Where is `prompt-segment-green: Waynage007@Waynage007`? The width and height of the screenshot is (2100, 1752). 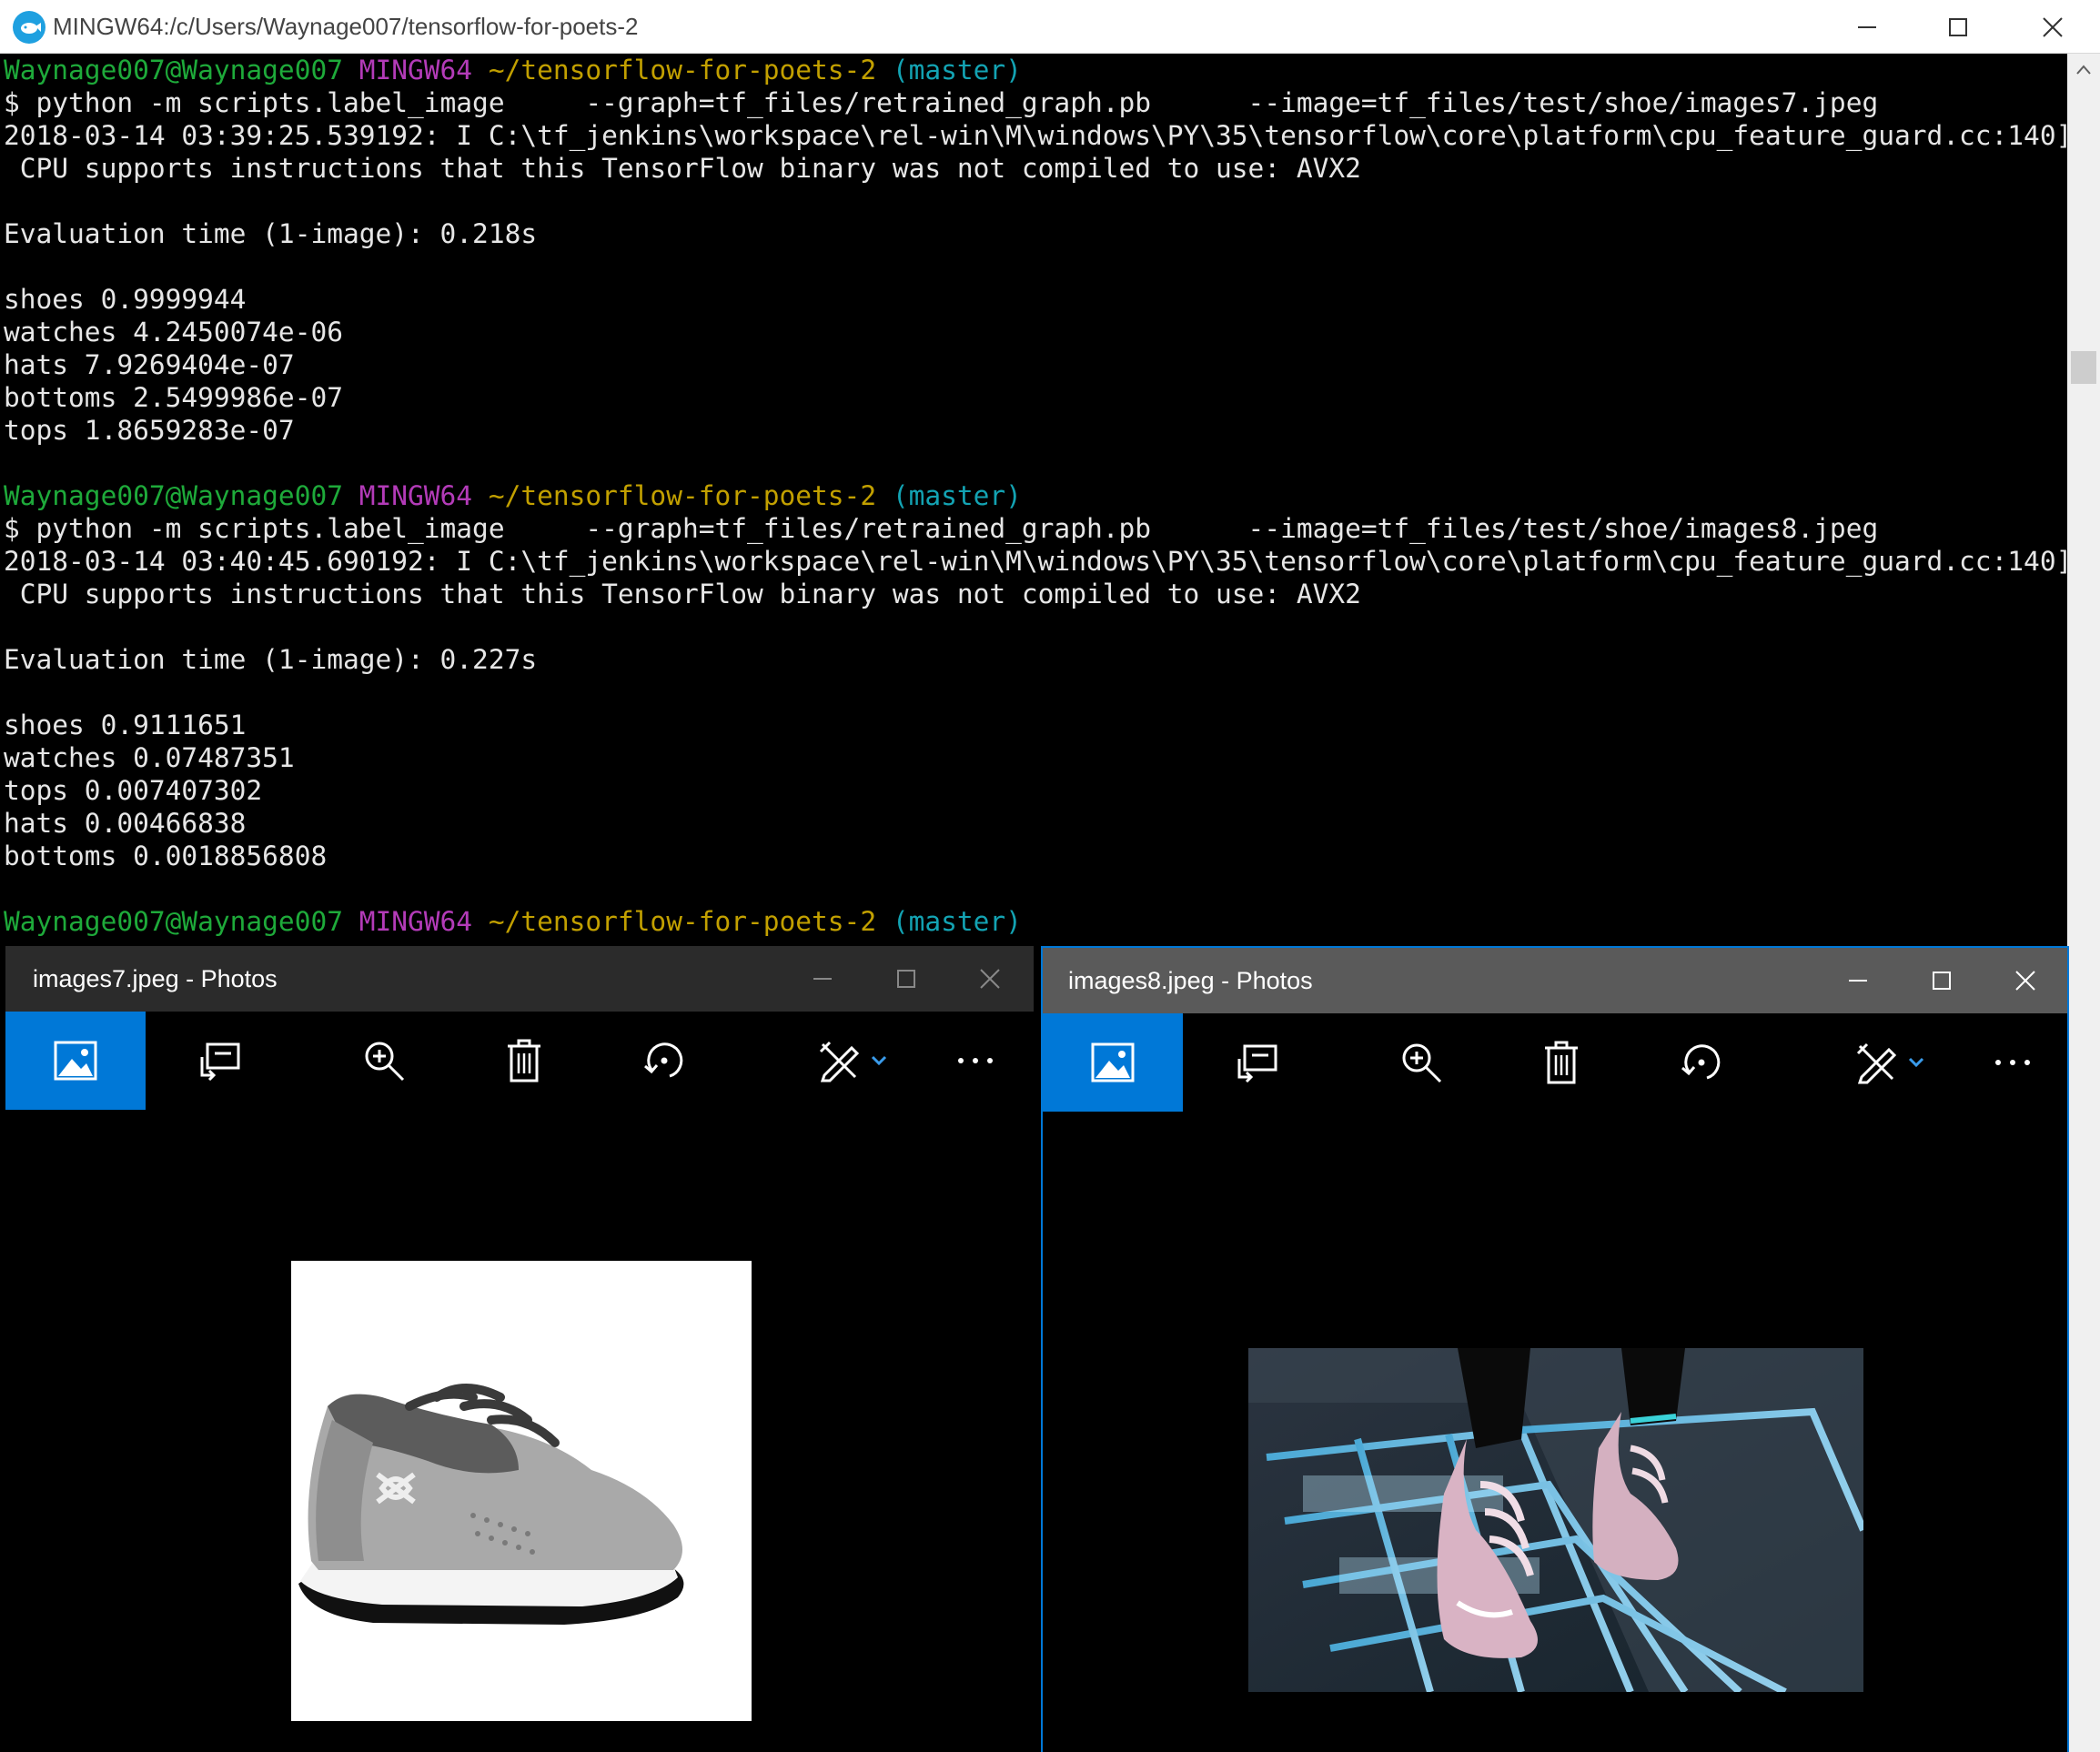
prompt-segment-green: Waynage007@Waynage007 is located at coordinates (181, 495).